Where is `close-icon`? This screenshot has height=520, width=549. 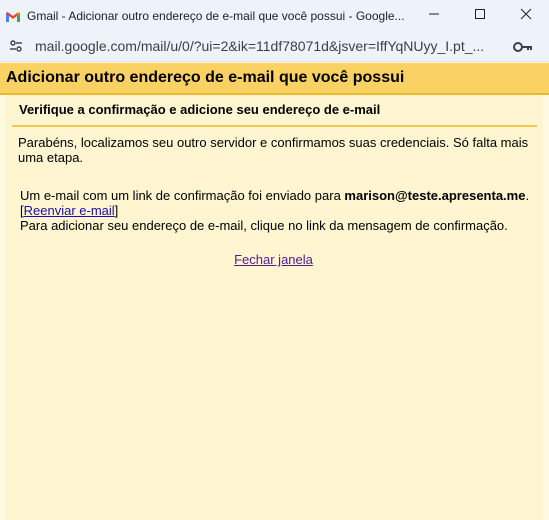
close-icon is located at coordinates (526, 16).